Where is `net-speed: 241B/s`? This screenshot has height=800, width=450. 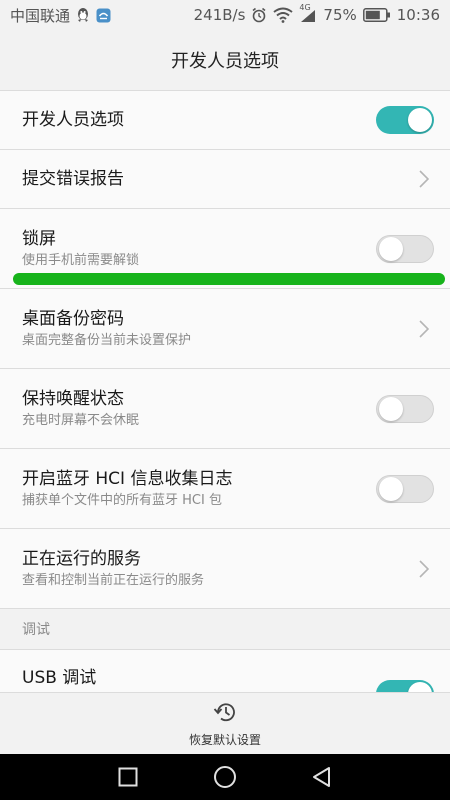
net-speed: 241B/s is located at coordinates (219, 15).